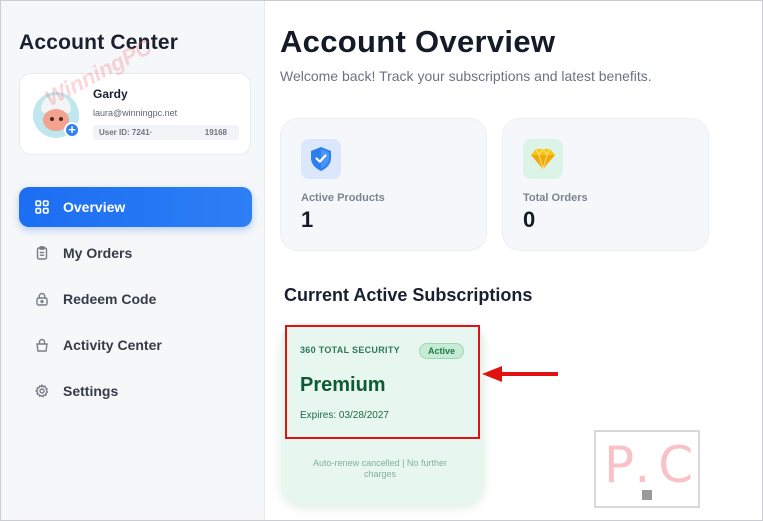 This screenshot has width=763, height=521. What do you see at coordinates (520, 374) in the screenshot?
I see `arrow-left-icon` at bounding box center [520, 374].